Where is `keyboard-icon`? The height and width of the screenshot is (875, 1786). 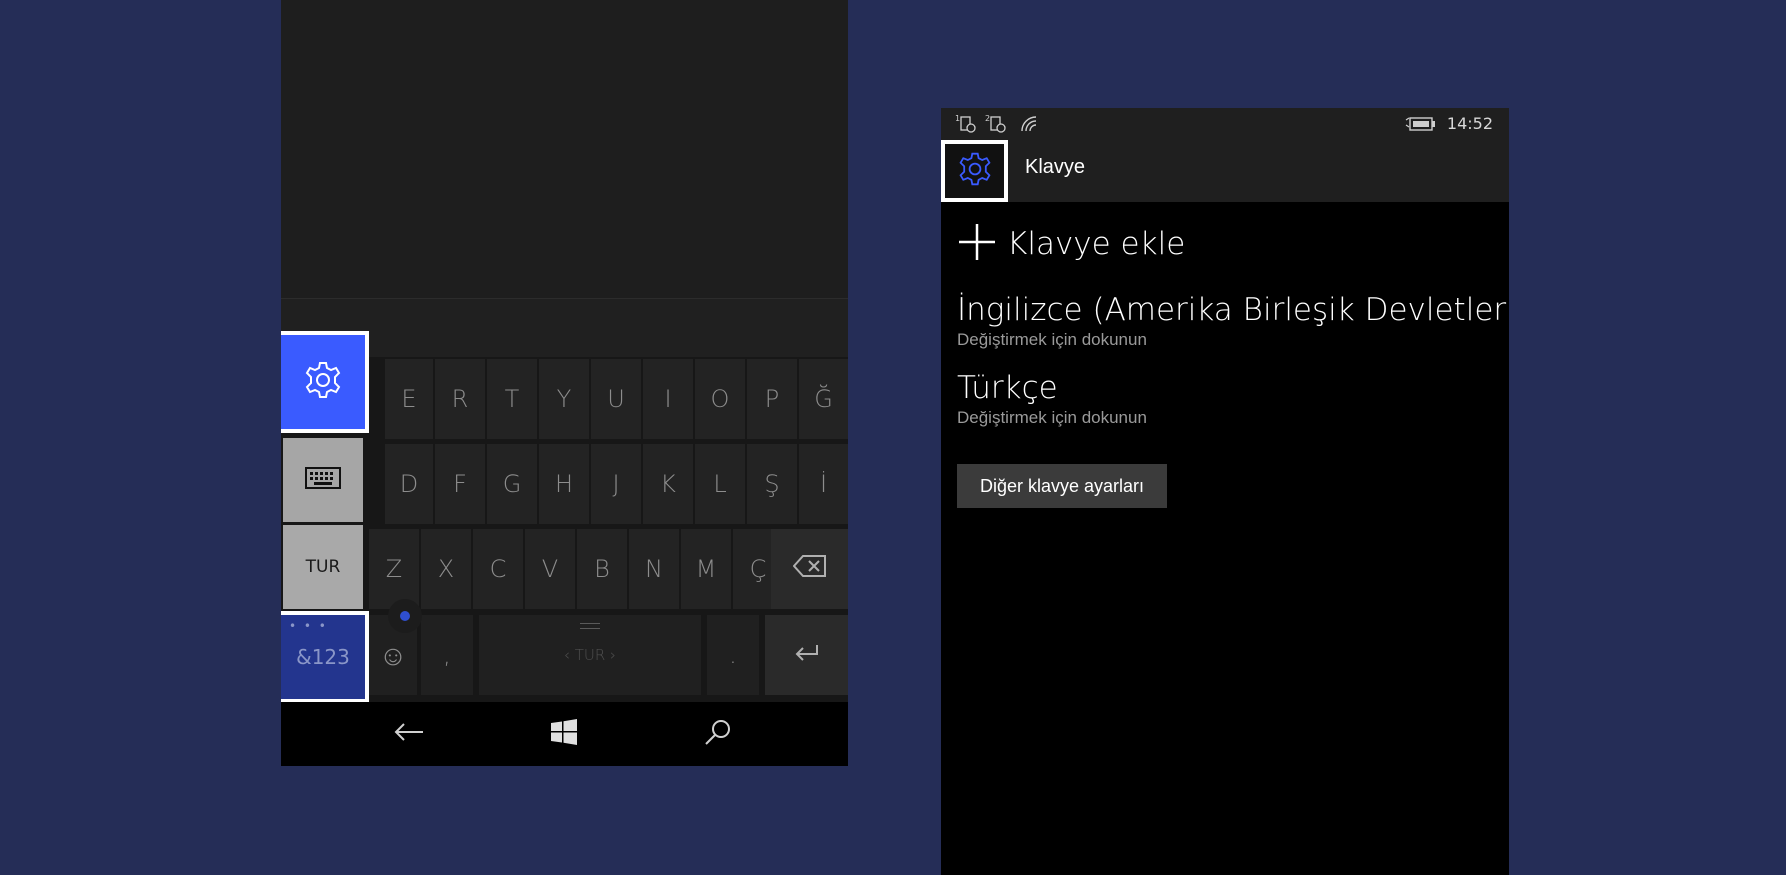
keyboard-icon is located at coordinates (323, 480).